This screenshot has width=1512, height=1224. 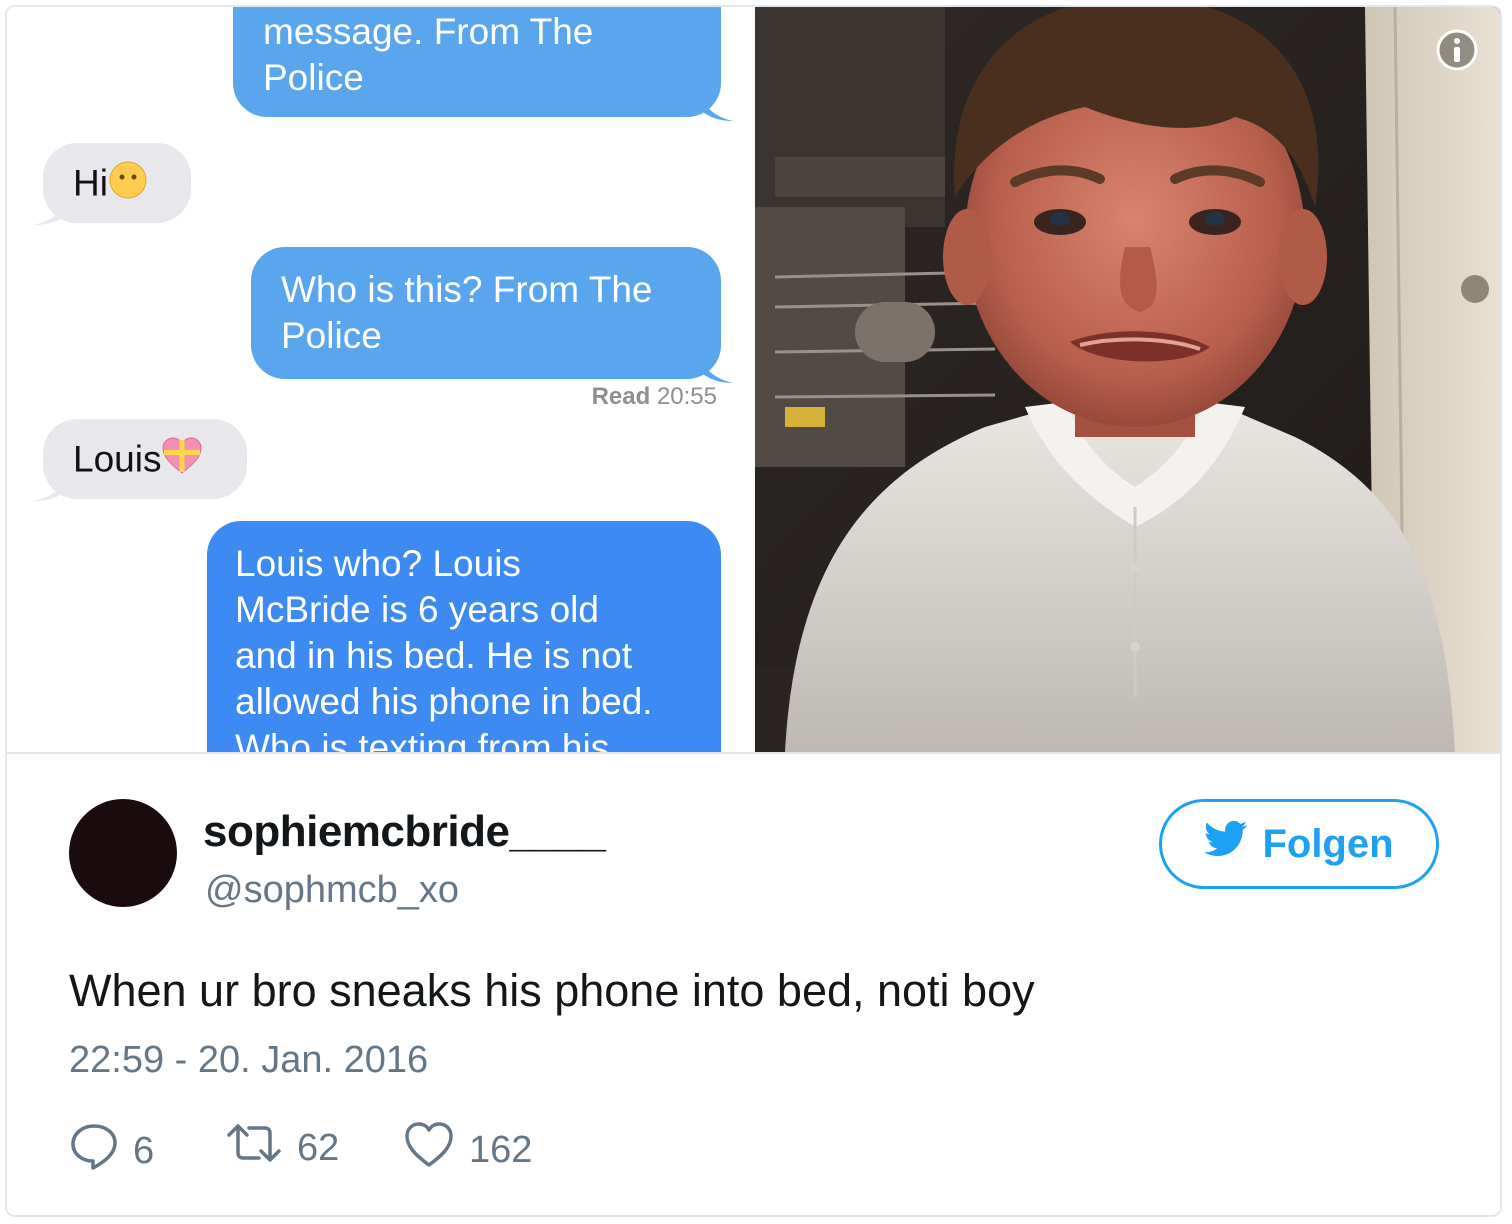 What do you see at coordinates (144, 1150) in the screenshot?
I see `reply-count: 6` at bounding box center [144, 1150].